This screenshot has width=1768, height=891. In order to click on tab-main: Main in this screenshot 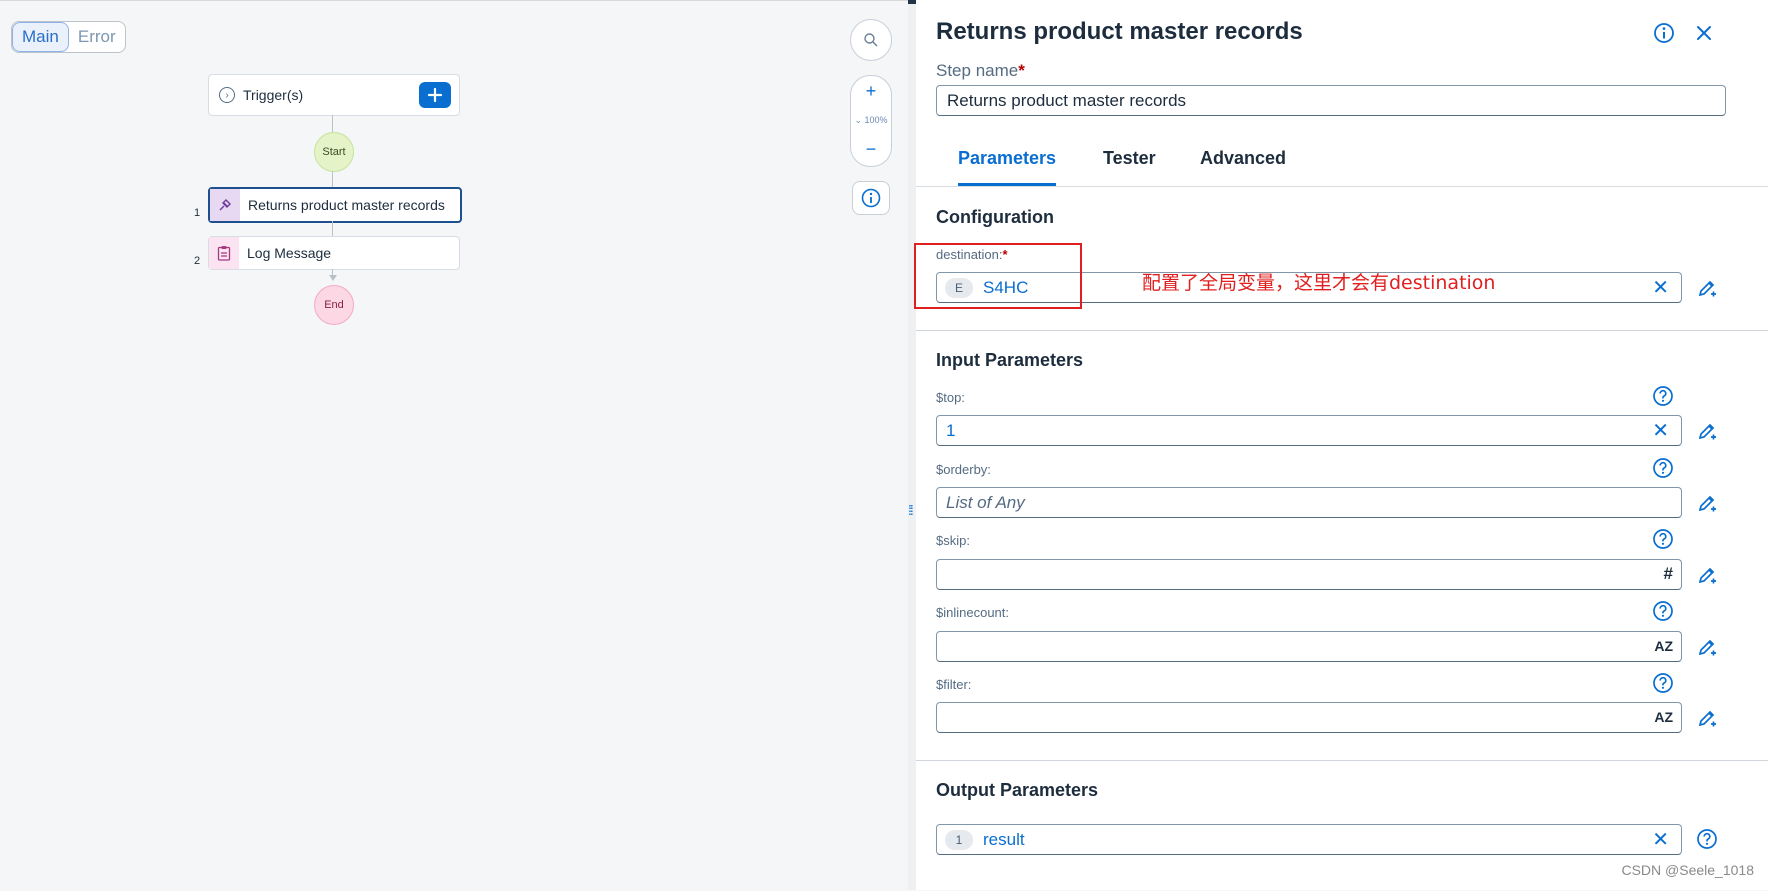, I will do `click(40, 37)`.